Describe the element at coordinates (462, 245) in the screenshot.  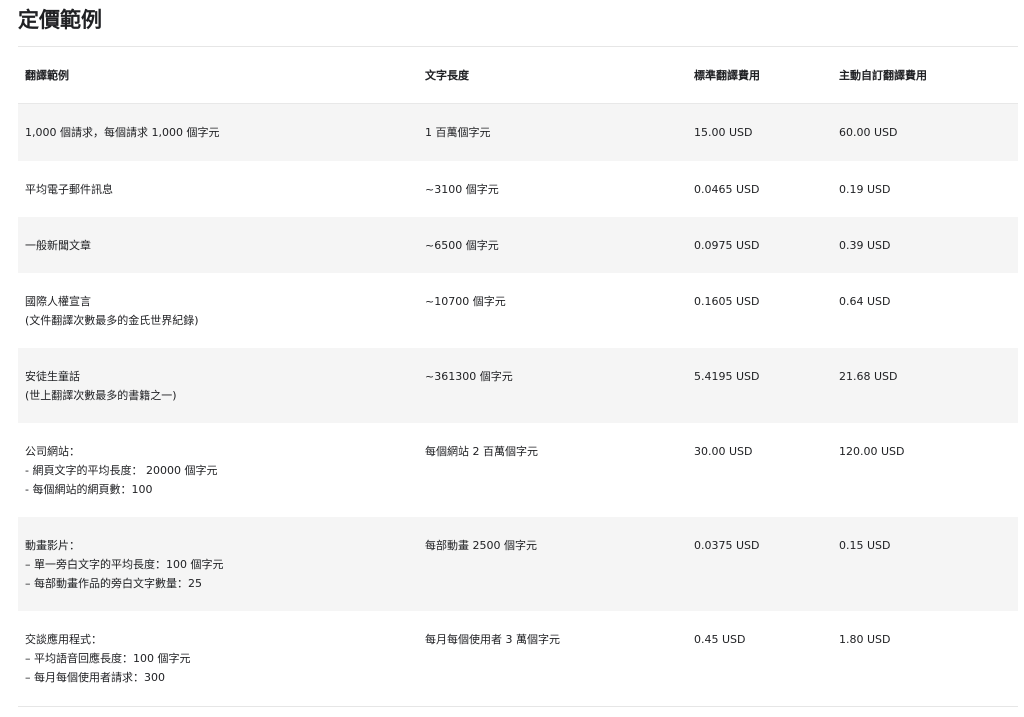
I see `length-value: ~6500 個字元` at that location.